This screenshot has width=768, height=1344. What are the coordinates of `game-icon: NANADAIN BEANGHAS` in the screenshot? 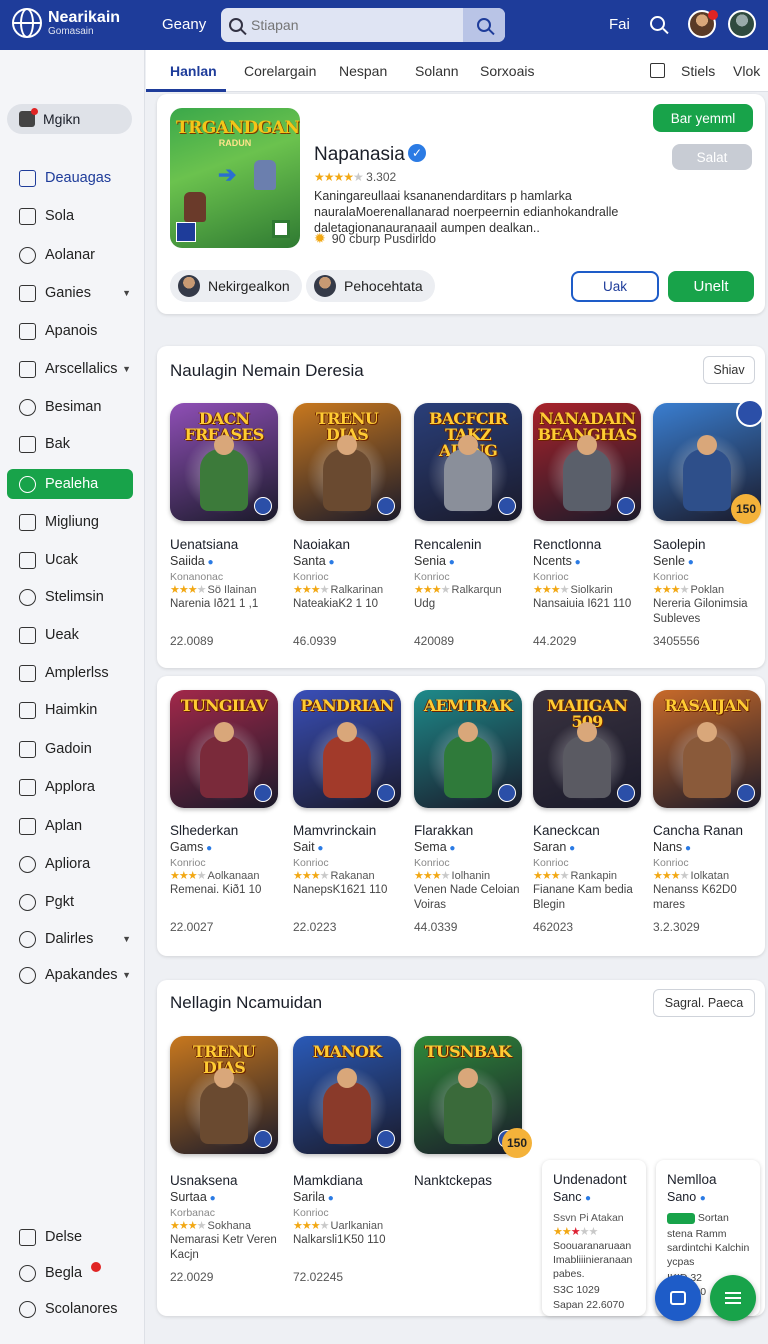 It's located at (587, 462).